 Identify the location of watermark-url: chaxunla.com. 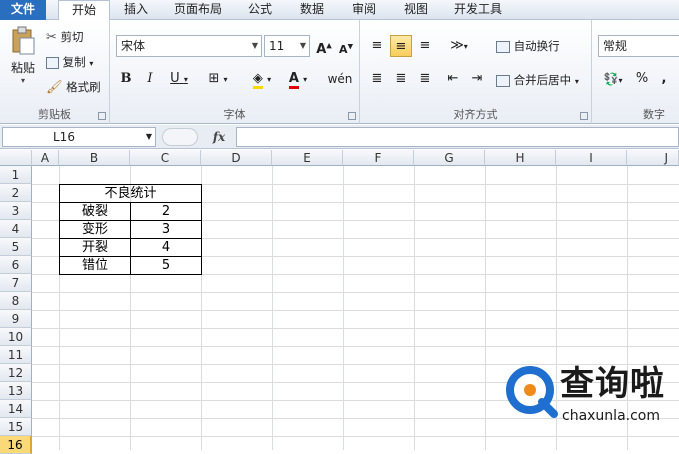
(611, 416).